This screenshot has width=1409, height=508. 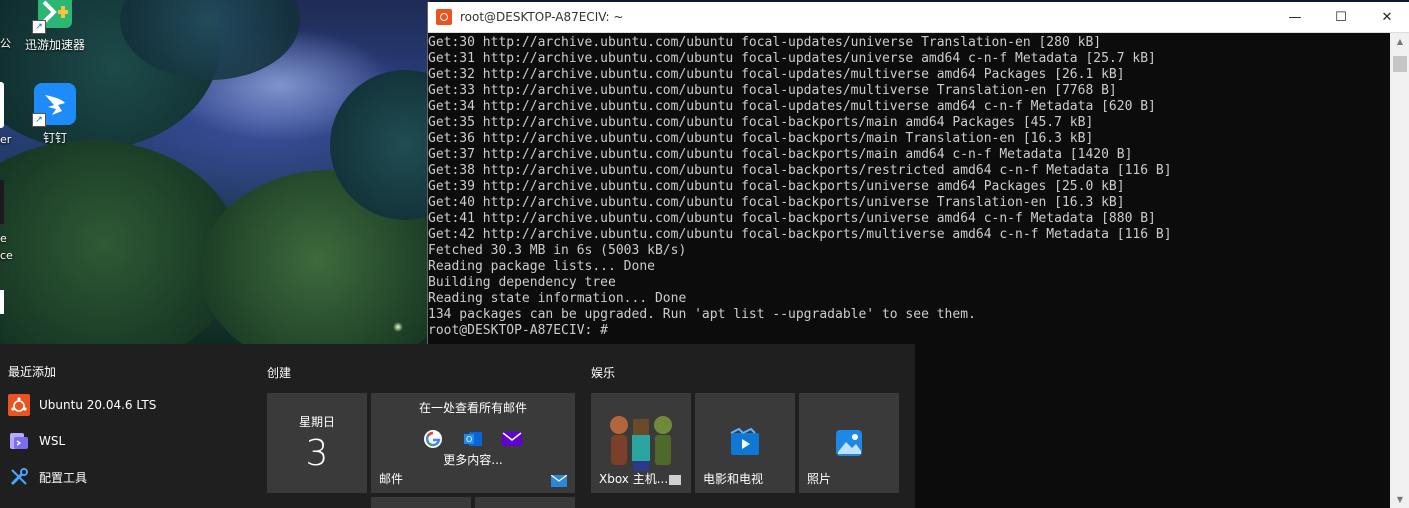 I want to click on recent-item-label: 配置工具, so click(x=63, y=477).